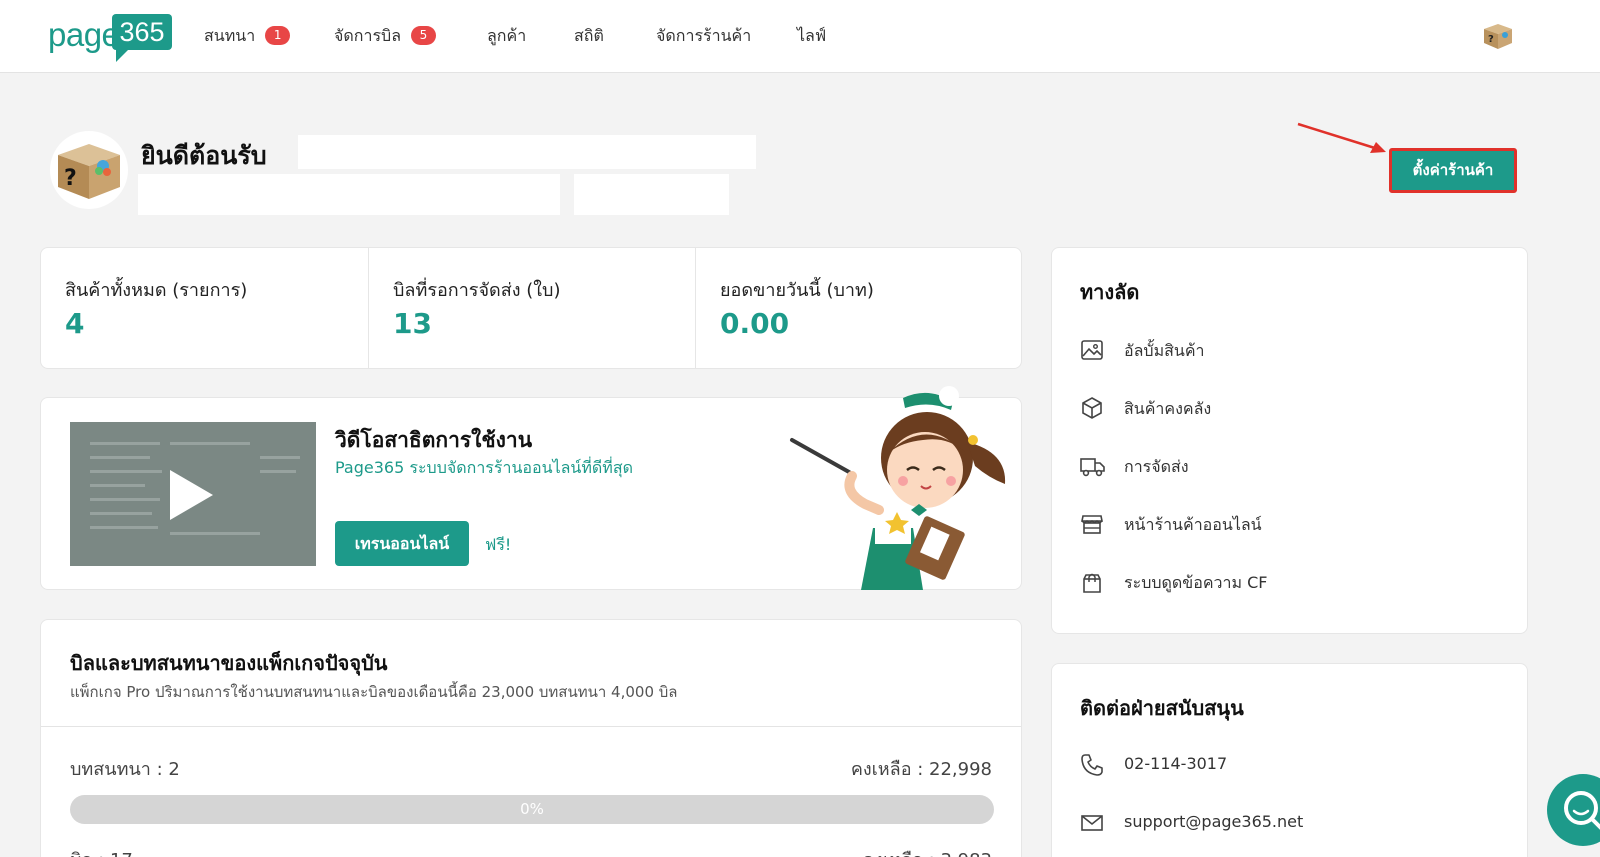 The height and width of the screenshot is (857, 1600). I want to click on nav-bills-badge: 5, so click(423, 35).